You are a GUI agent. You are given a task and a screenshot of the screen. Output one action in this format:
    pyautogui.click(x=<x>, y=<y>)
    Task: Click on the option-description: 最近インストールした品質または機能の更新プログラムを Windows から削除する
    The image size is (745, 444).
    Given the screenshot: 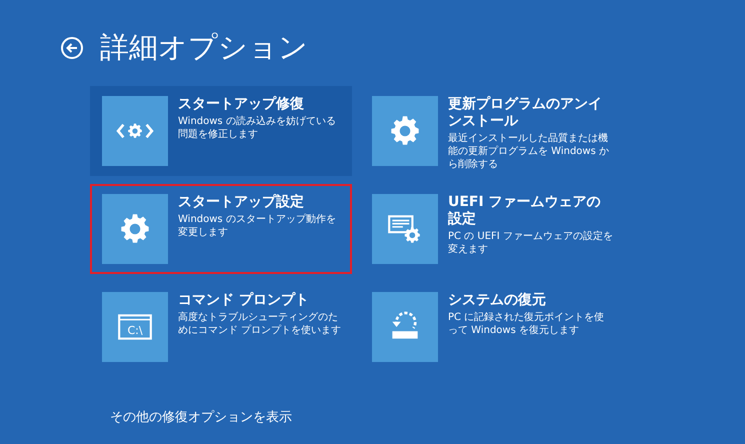 What is the action you would take?
    pyautogui.click(x=529, y=151)
    